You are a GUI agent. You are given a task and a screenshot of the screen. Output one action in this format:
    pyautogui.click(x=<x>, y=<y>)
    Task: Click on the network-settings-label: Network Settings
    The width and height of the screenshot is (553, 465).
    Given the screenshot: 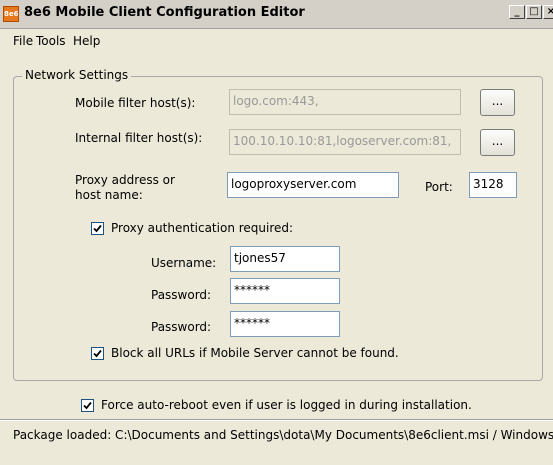 What is the action you would take?
    pyautogui.click(x=77, y=75)
    